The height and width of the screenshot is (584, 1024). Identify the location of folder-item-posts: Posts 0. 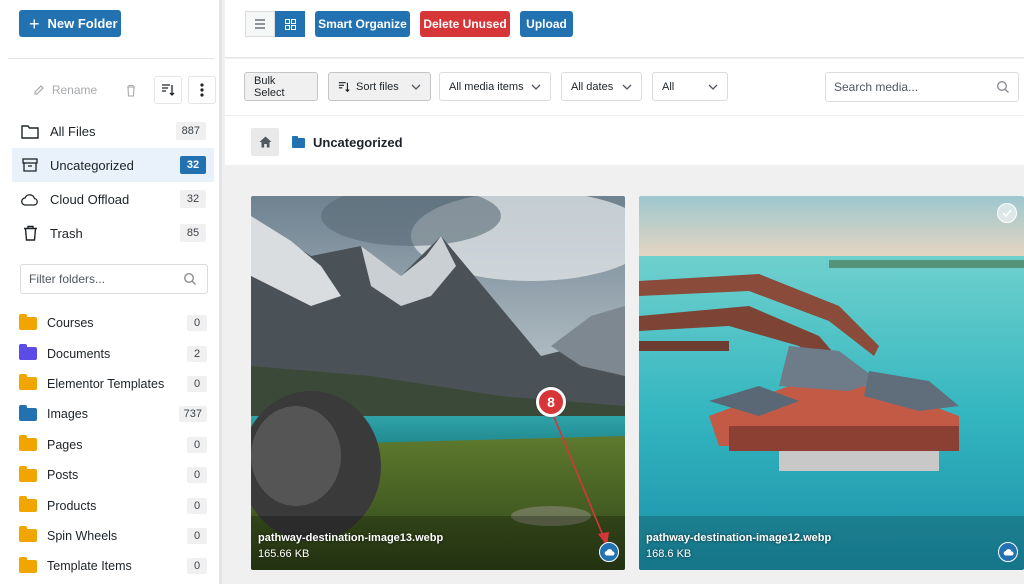
(113, 475).